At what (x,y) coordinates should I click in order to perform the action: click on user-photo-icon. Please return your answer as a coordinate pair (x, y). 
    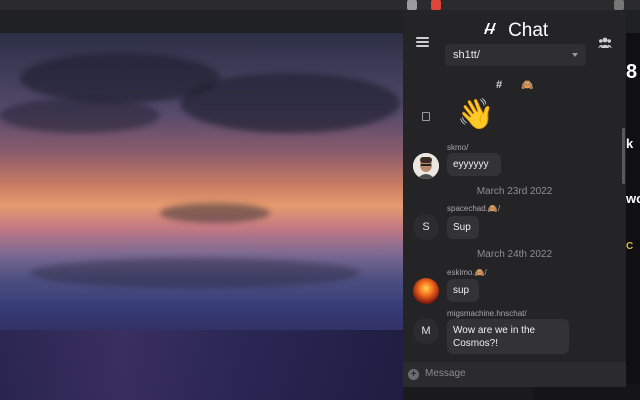
    Looking at the image, I should click on (426, 166).